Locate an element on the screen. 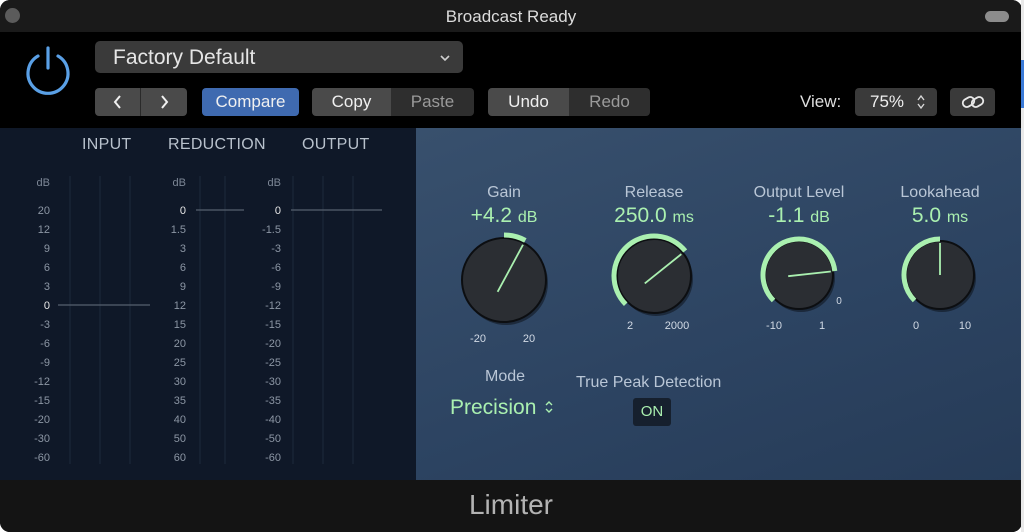 This screenshot has height=532, width=1024. output-scale-tick: 0 is located at coordinates (278, 211).